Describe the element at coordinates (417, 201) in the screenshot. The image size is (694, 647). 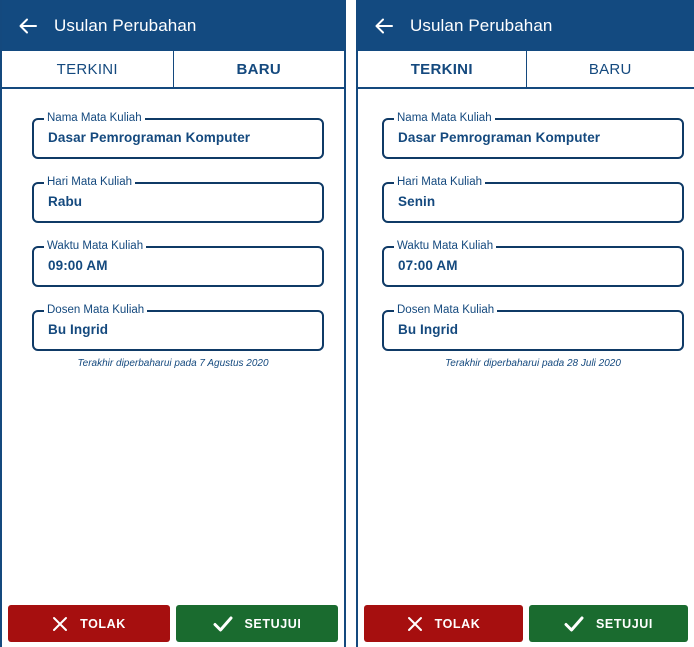
I see `field-value: Senin` at that location.